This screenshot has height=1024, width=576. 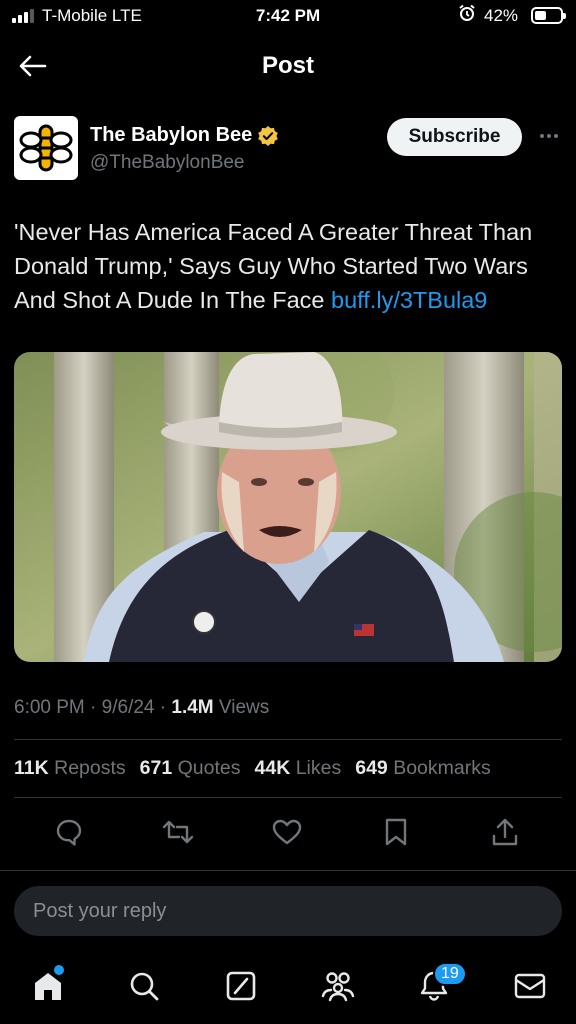 I want to click on reply-icon, so click(x=69, y=832).